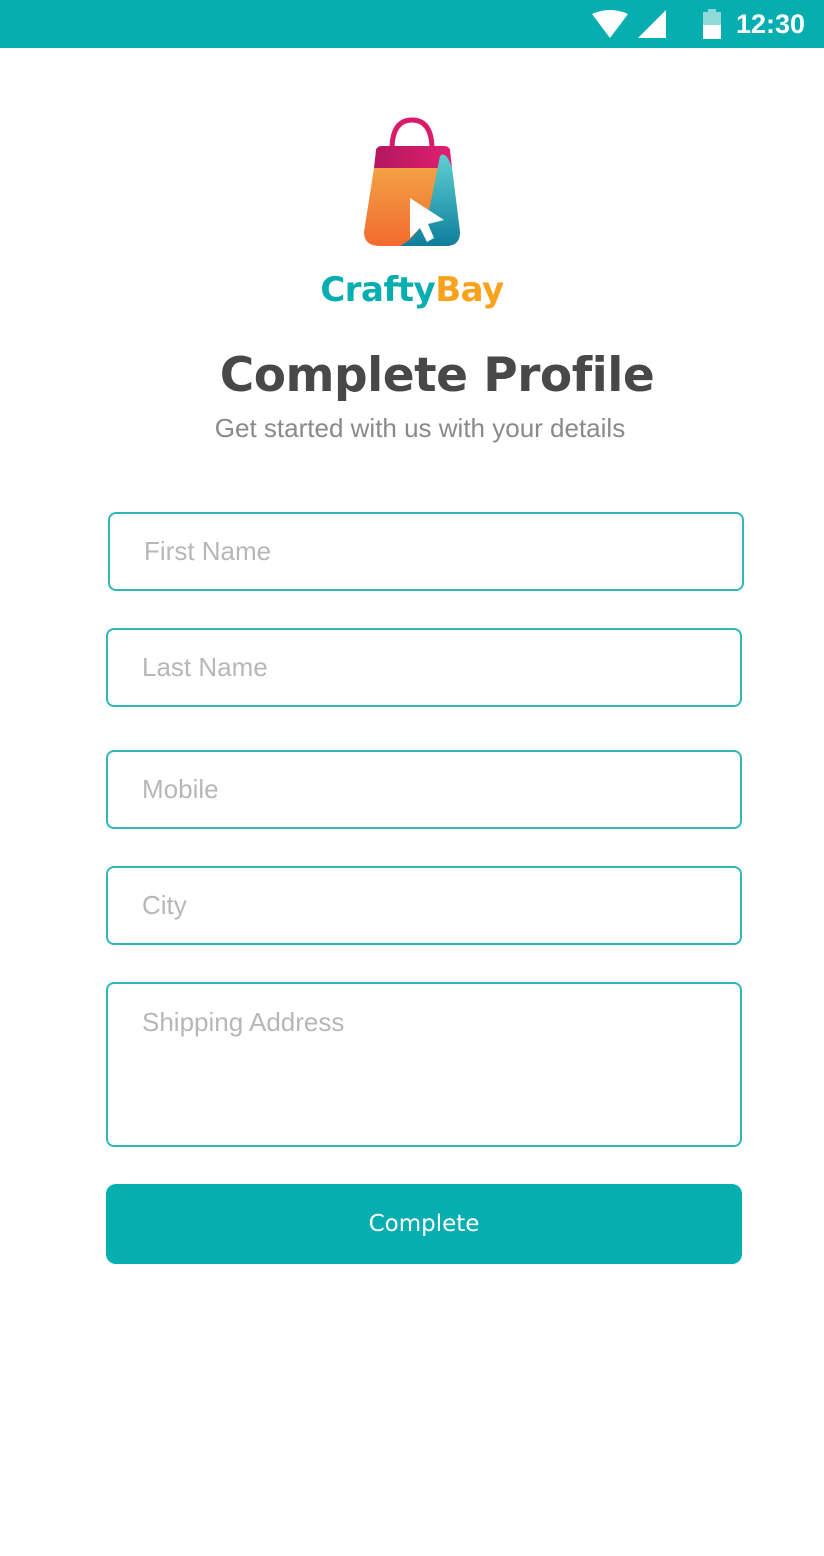 Image resolution: width=824 pixels, height=1556 pixels. I want to click on brand-name-part2: Bay, so click(469, 290).